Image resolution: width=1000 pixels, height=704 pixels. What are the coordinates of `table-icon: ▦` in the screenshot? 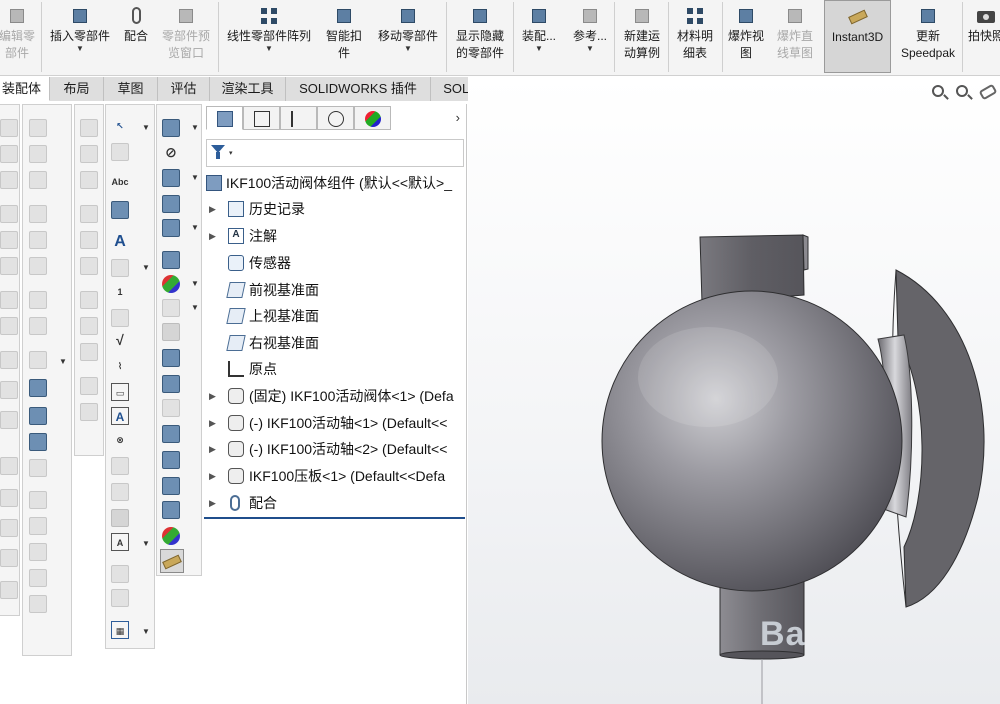 It's located at (120, 630).